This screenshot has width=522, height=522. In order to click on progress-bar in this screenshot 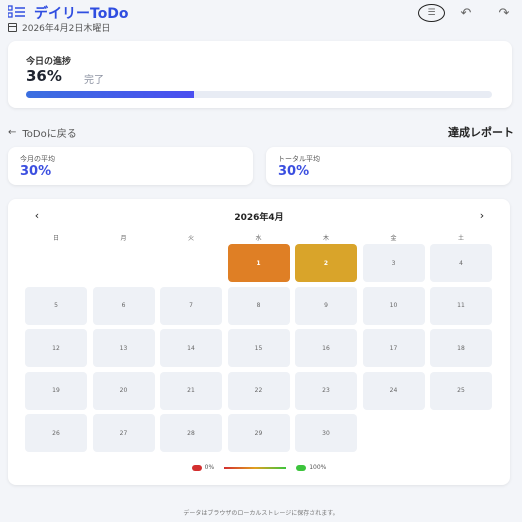, I will do `click(259, 94)`.